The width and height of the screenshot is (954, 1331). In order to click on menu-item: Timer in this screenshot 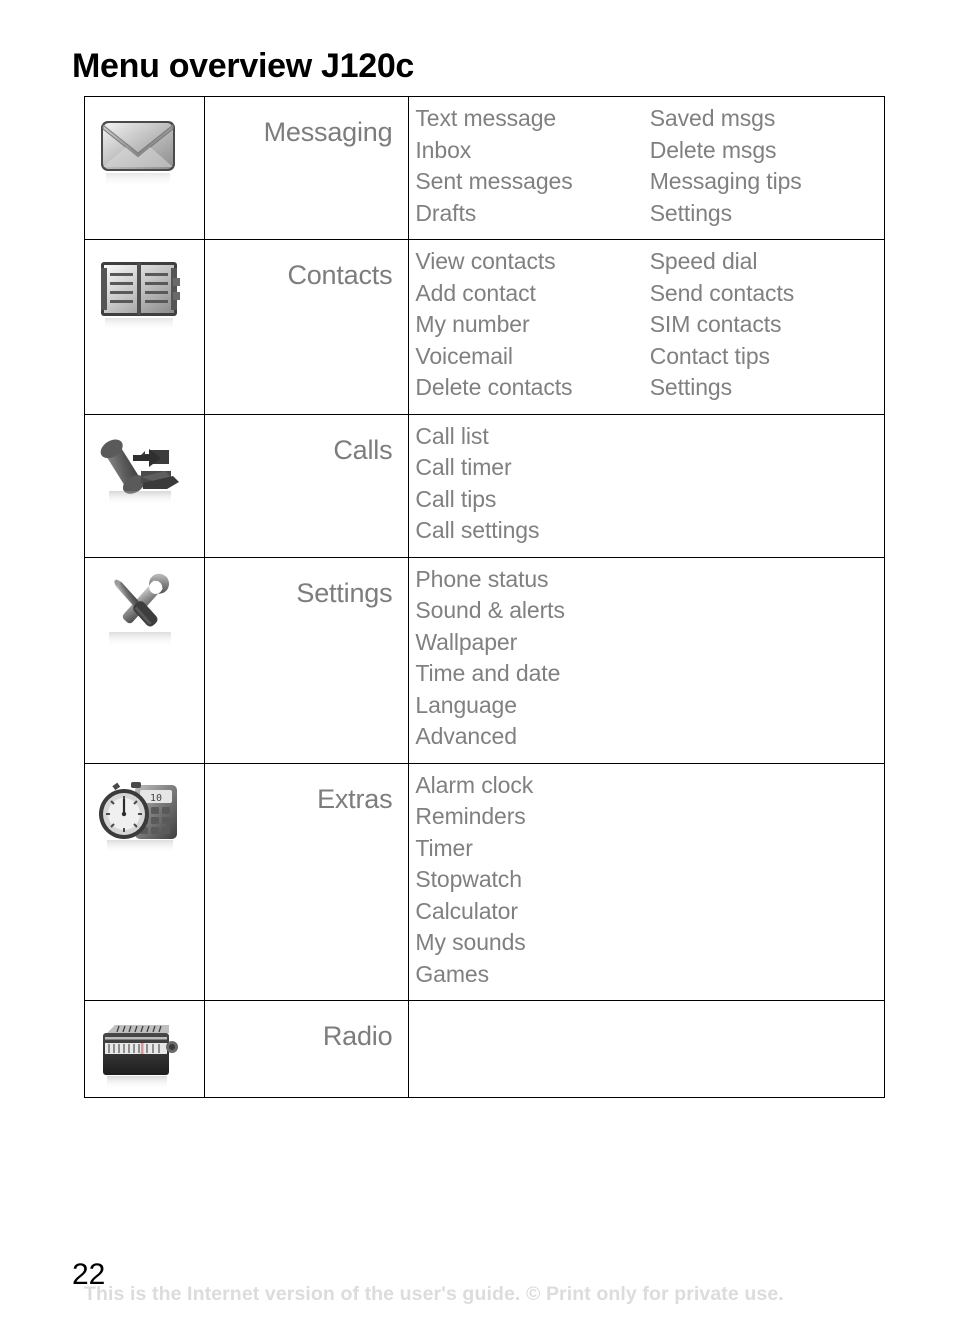, I will do `click(444, 847)`.